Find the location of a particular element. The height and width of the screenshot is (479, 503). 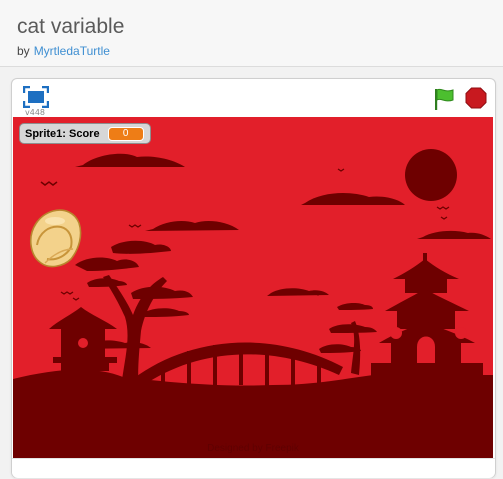

author-link: MyrtledaTurtle is located at coordinates (72, 51).